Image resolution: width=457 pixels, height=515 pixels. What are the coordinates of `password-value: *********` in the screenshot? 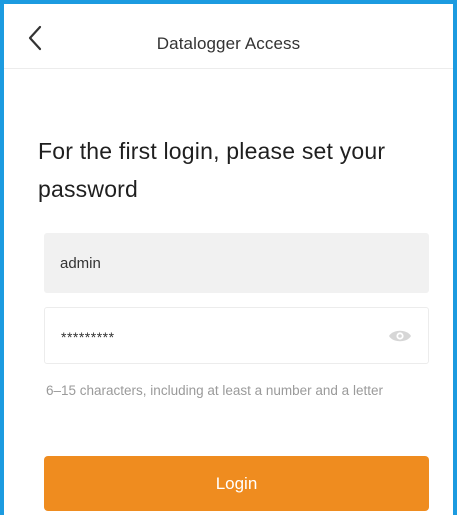 It's located at (88, 337).